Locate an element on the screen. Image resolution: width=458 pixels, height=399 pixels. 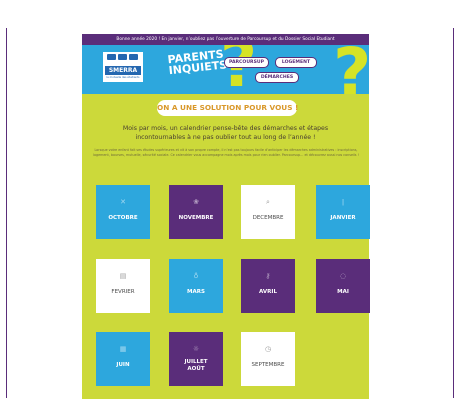
month-tile-septembre: ◷ SEPTEMBRE is located at coordinates (268, 359).